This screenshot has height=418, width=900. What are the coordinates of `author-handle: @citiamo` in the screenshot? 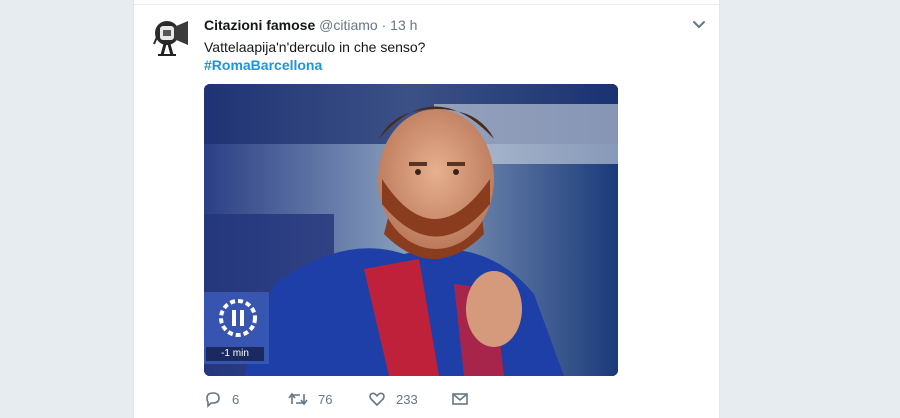 It's located at (348, 25).